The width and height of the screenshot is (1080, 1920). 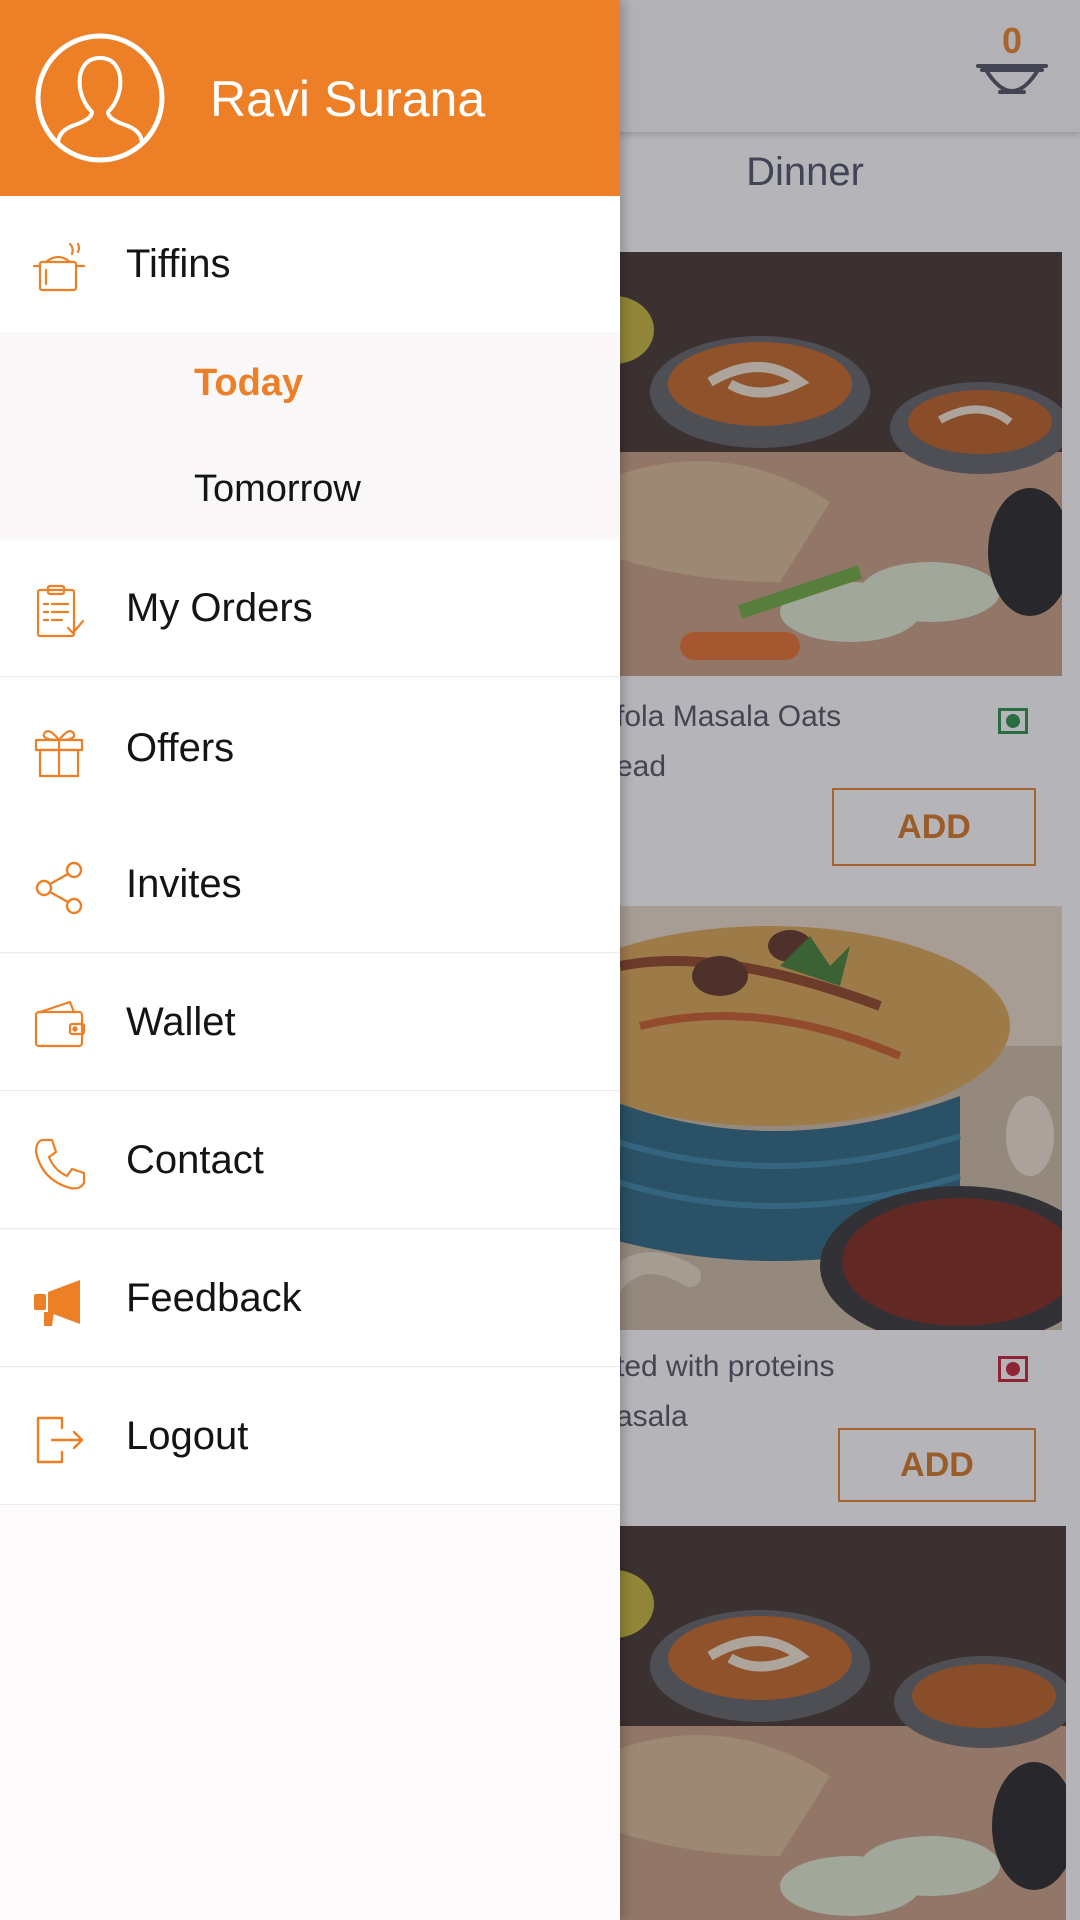 What do you see at coordinates (60, 1440) in the screenshot?
I see `logout-icon` at bounding box center [60, 1440].